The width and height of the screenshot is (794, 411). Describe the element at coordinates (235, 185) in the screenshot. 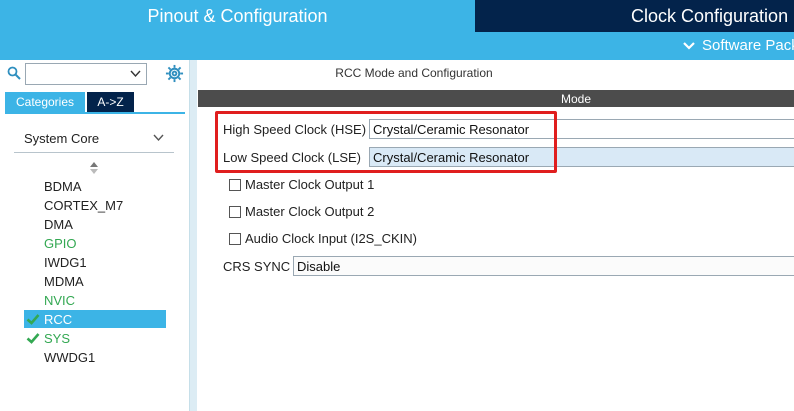

I see `mco1-checkbox` at that location.